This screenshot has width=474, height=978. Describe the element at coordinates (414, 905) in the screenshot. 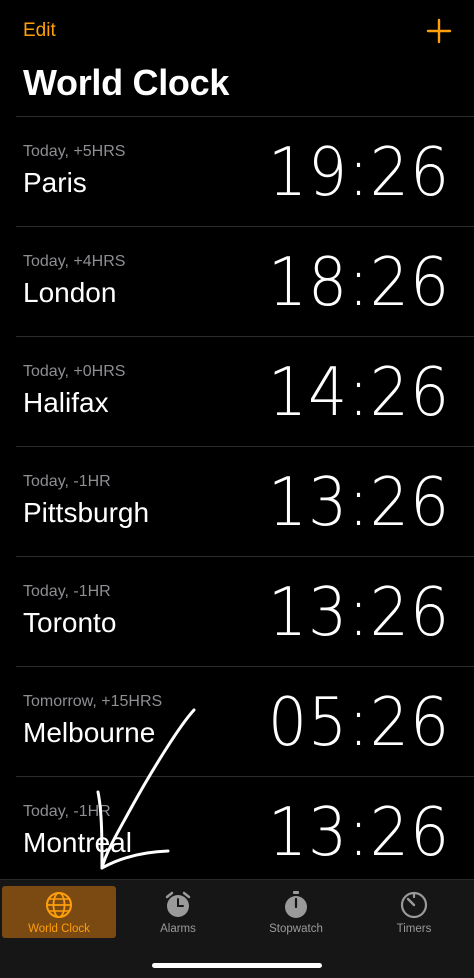

I see `timer-icon` at that location.